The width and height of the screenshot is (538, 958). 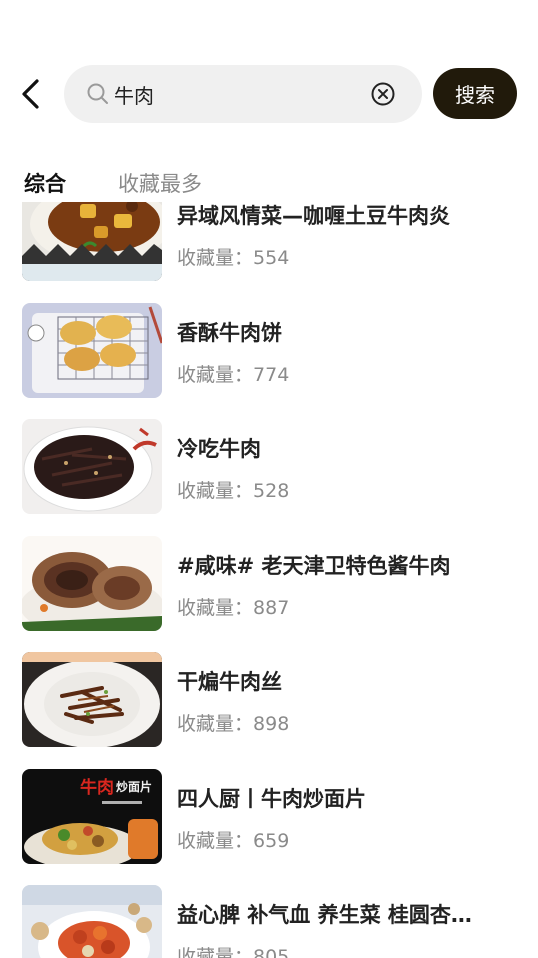 I want to click on recipe-title: 香酥牛肉饼, so click(x=229, y=332).